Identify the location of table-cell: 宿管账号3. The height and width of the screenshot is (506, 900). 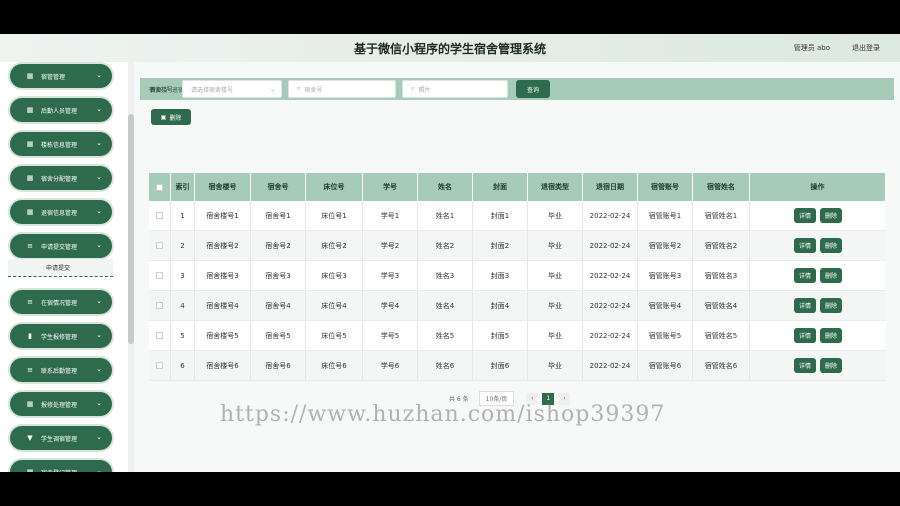
(665, 275).